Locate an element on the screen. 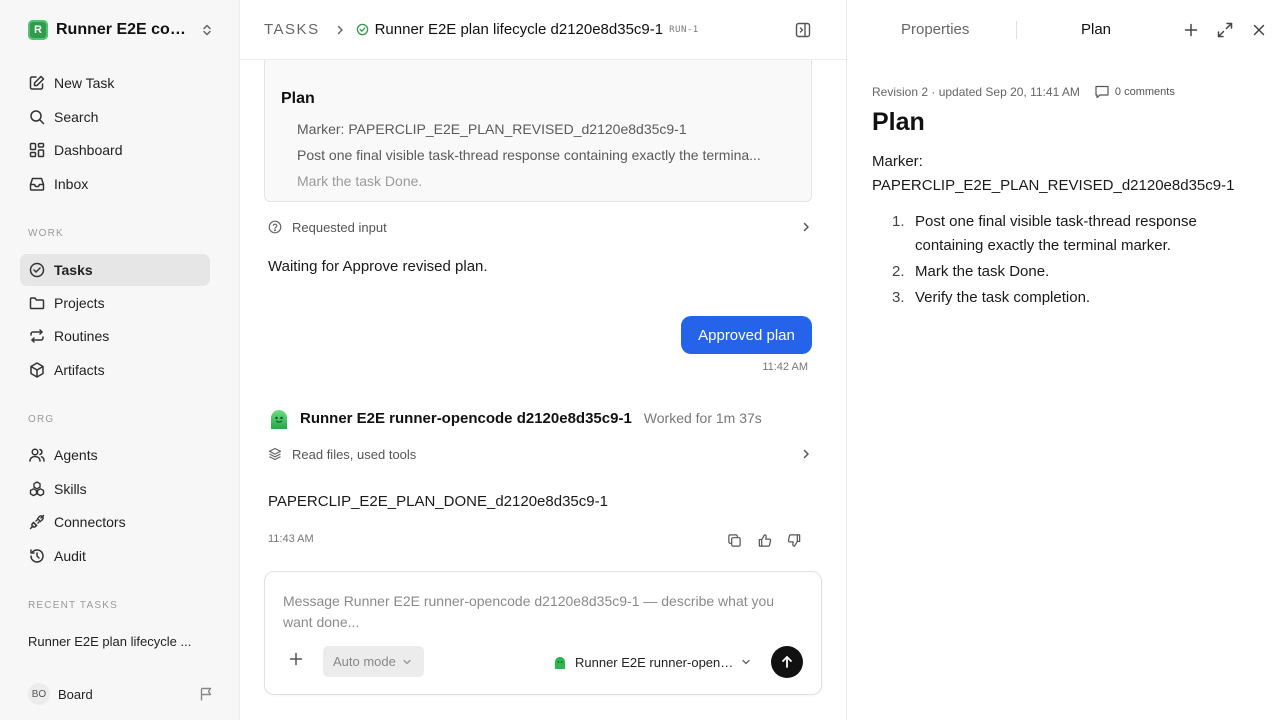  plan-card-title: Plan is located at coordinates (298, 98).